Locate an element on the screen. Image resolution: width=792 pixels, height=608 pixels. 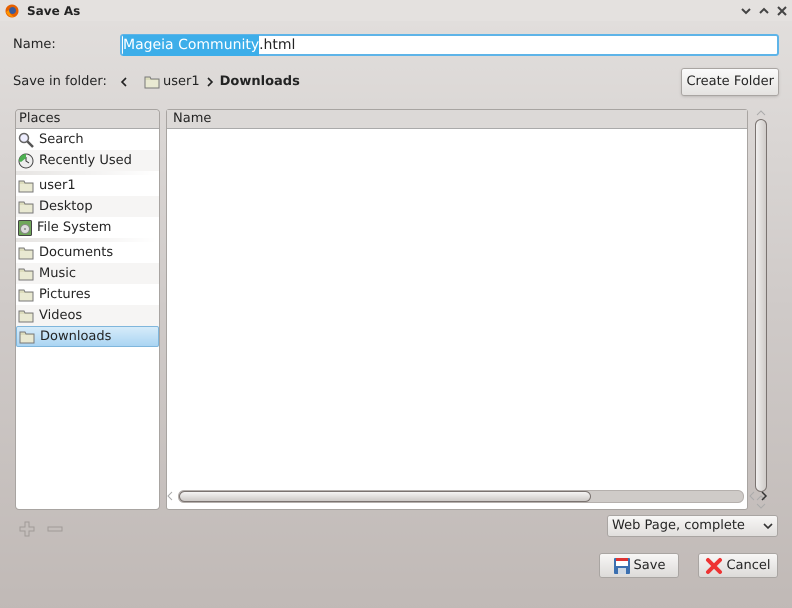
places-header: Places is located at coordinates (87, 119).